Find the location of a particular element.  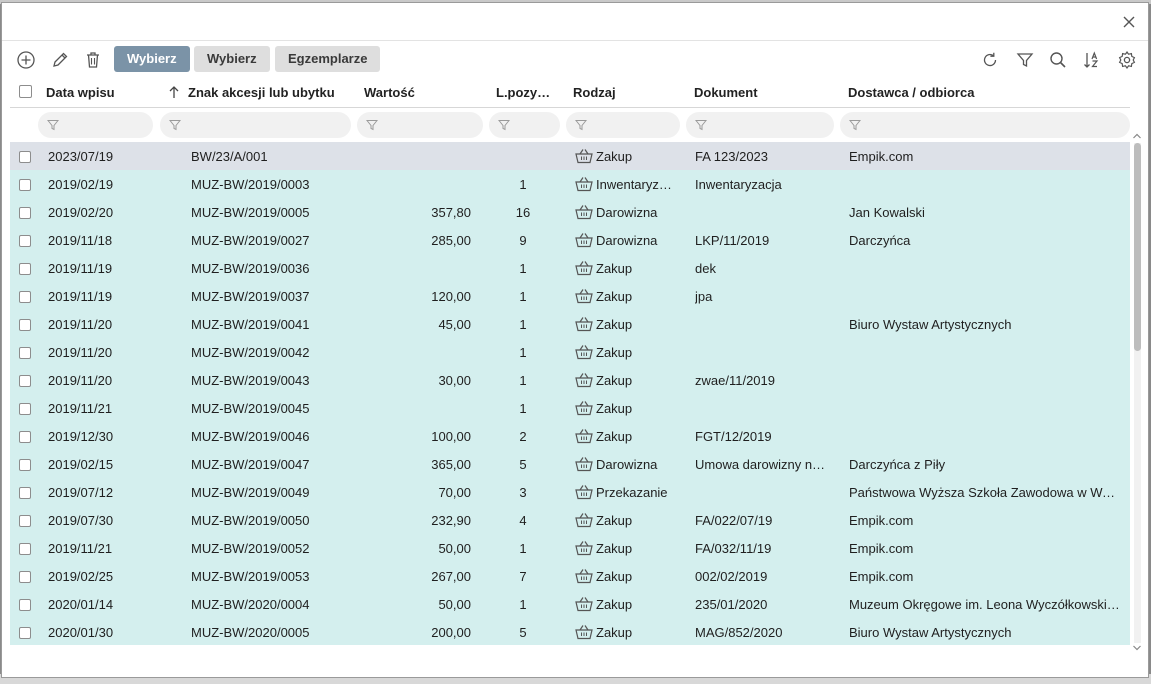

vertical-scrollbar is located at coordinates (1137, 392).